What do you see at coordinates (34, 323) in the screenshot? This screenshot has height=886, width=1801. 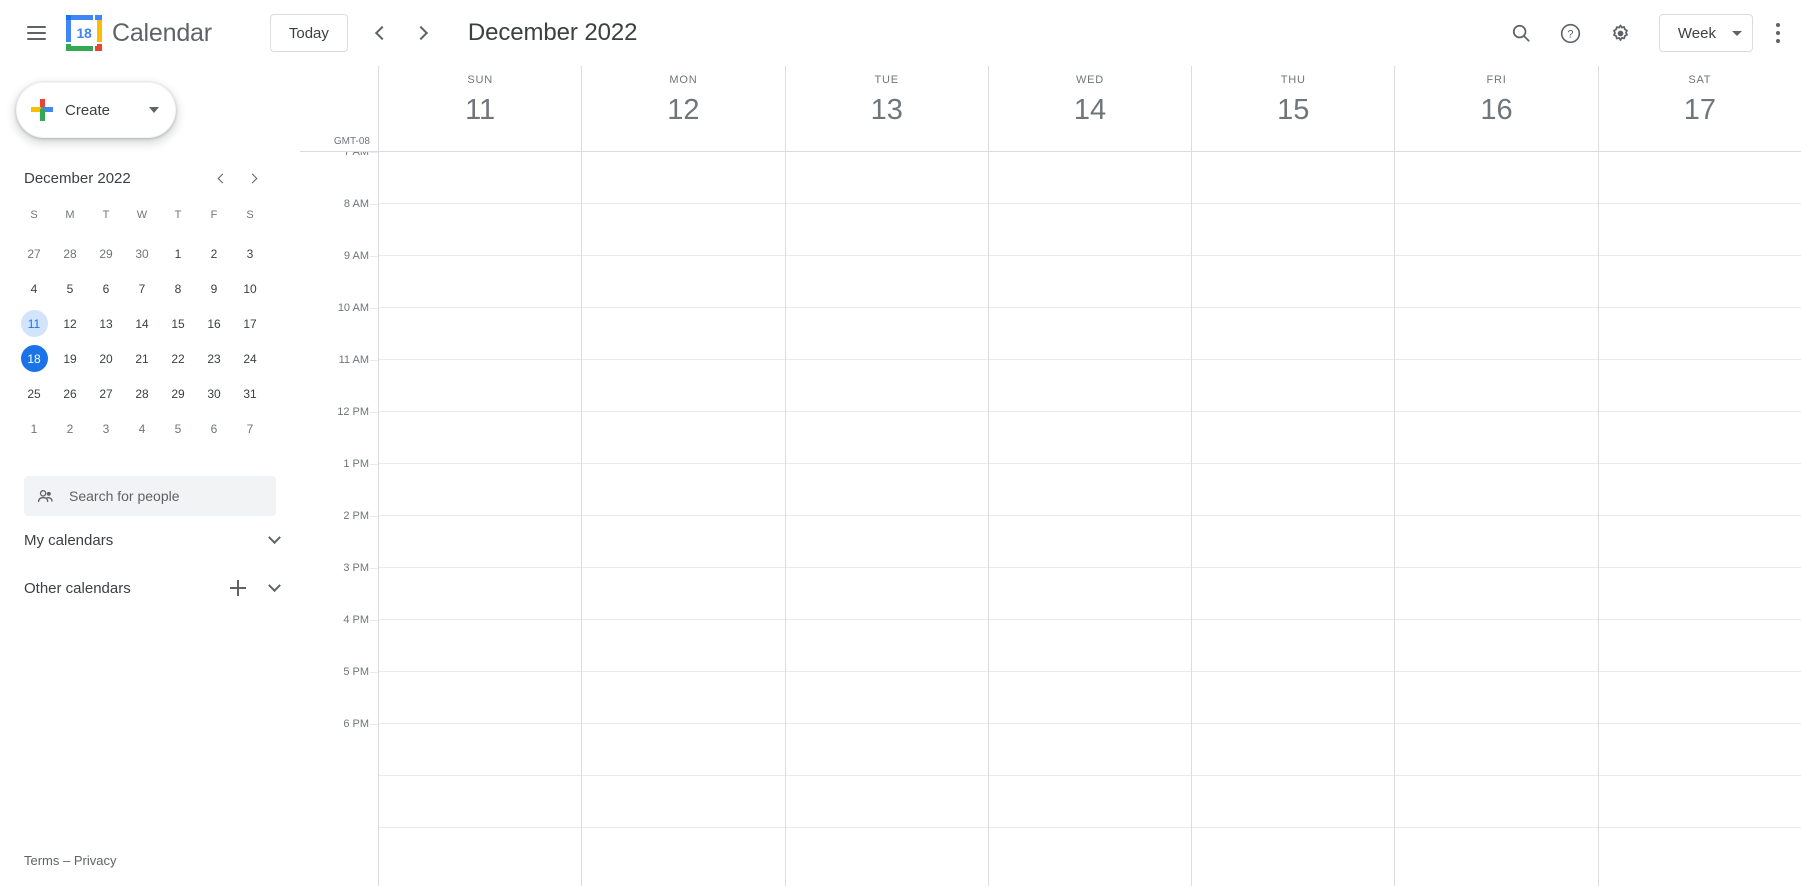 I see `mini-calendar-day: 11` at bounding box center [34, 323].